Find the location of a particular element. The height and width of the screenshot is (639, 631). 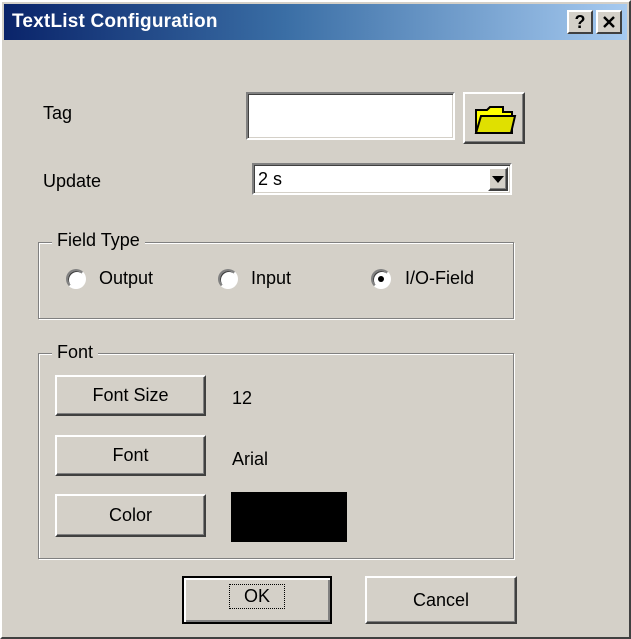

title-bar: TextList Configuration ? is located at coordinates (315, 22).